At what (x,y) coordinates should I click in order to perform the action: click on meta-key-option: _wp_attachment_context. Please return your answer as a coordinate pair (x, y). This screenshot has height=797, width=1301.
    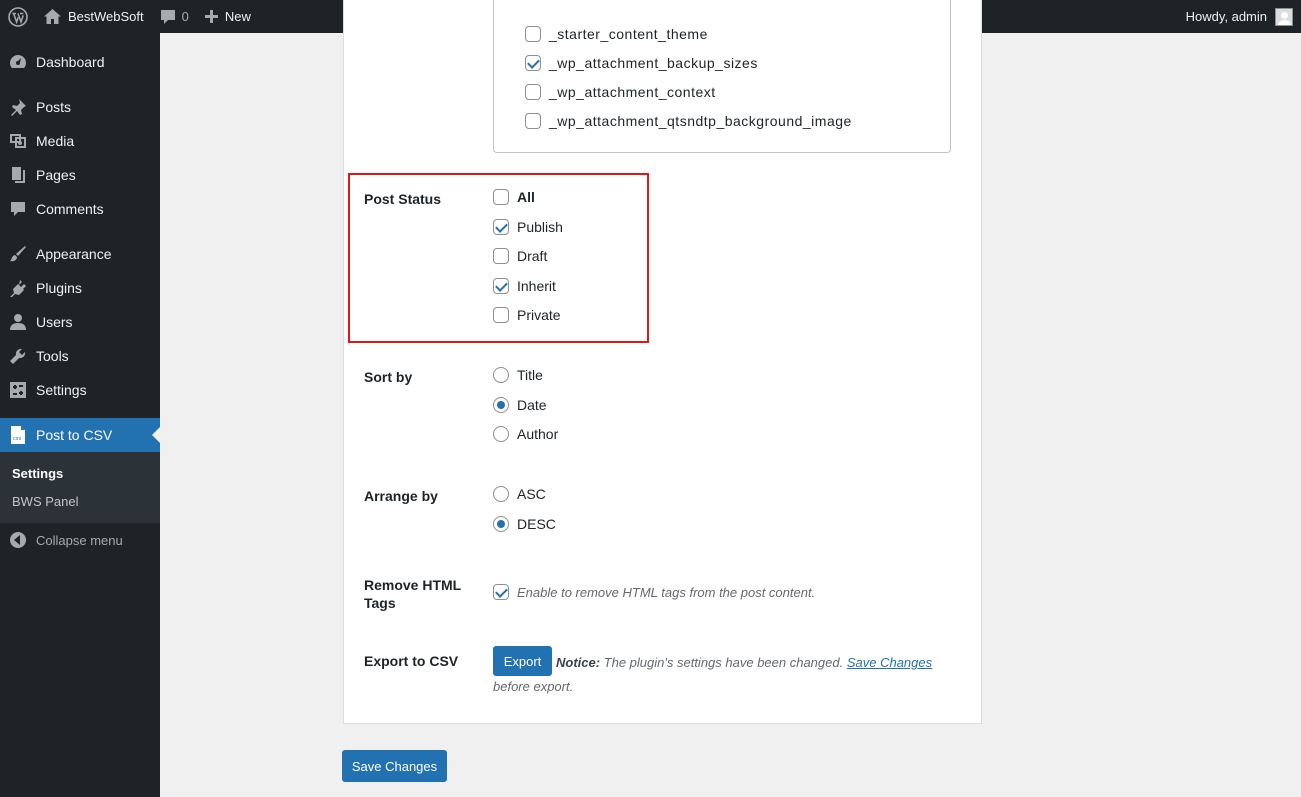
    Looking at the image, I should click on (620, 92).